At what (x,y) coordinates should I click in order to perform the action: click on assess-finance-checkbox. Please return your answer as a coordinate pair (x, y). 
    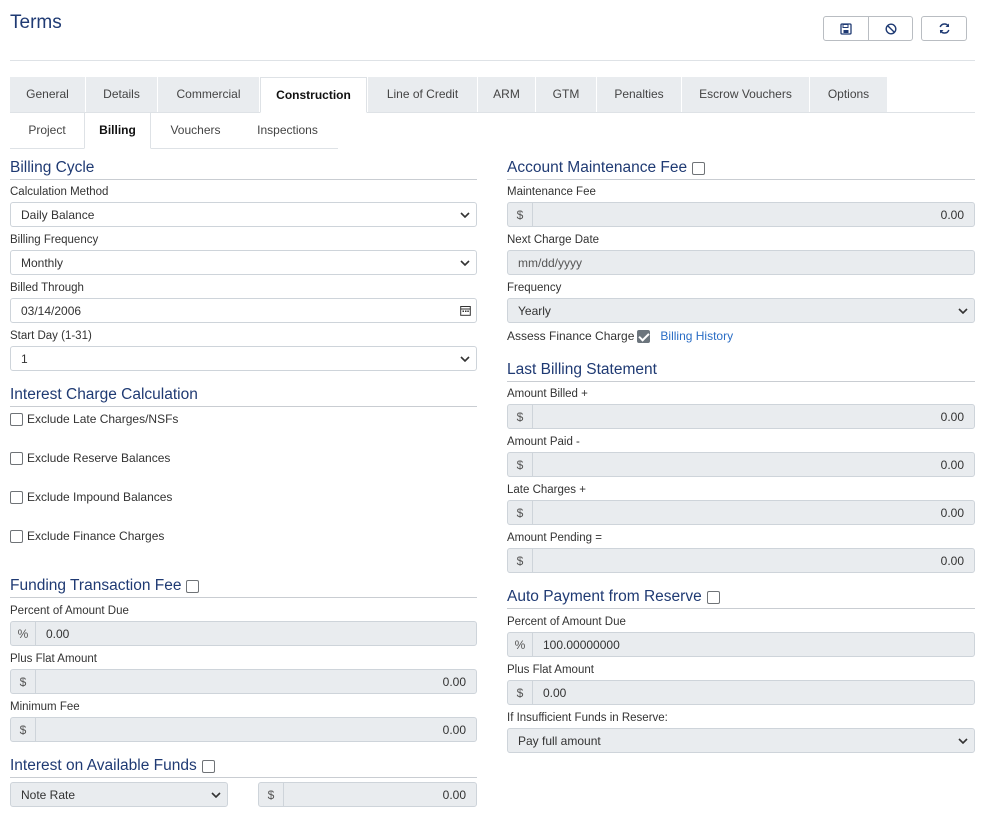
    Looking at the image, I should click on (644, 336).